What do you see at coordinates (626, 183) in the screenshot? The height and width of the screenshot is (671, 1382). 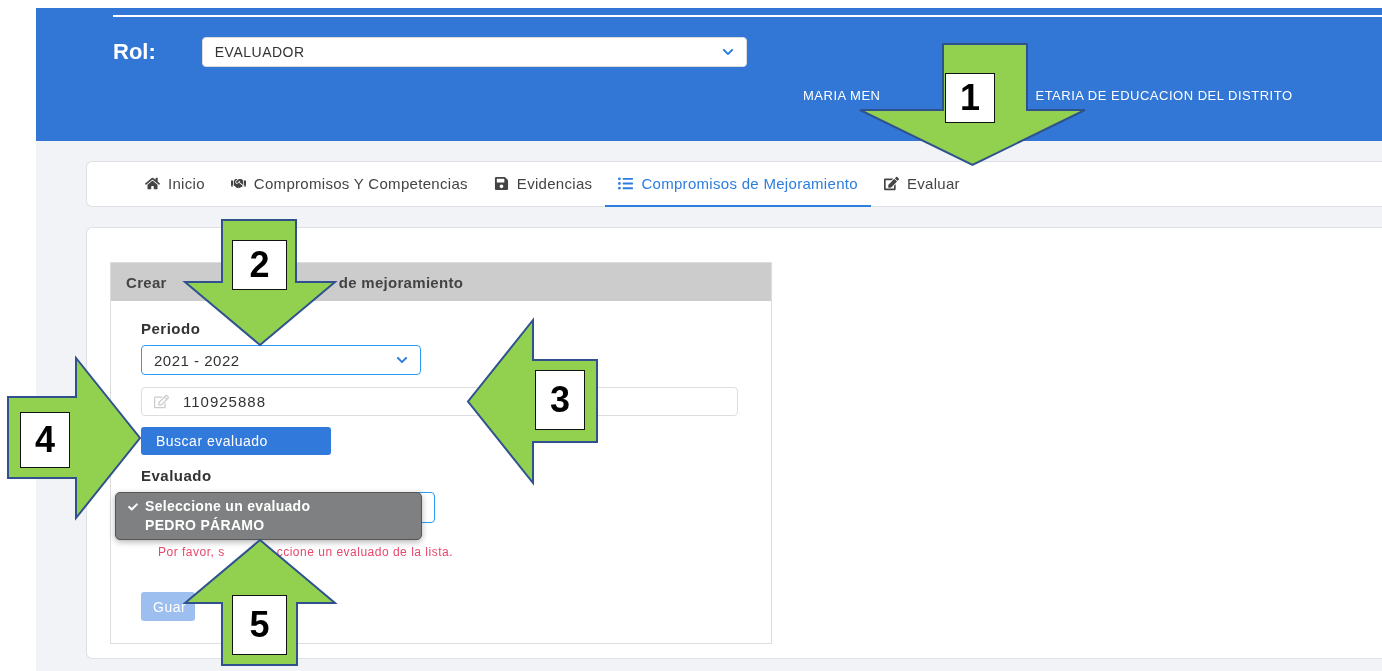 I see `list-icon` at bounding box center [626, 183].